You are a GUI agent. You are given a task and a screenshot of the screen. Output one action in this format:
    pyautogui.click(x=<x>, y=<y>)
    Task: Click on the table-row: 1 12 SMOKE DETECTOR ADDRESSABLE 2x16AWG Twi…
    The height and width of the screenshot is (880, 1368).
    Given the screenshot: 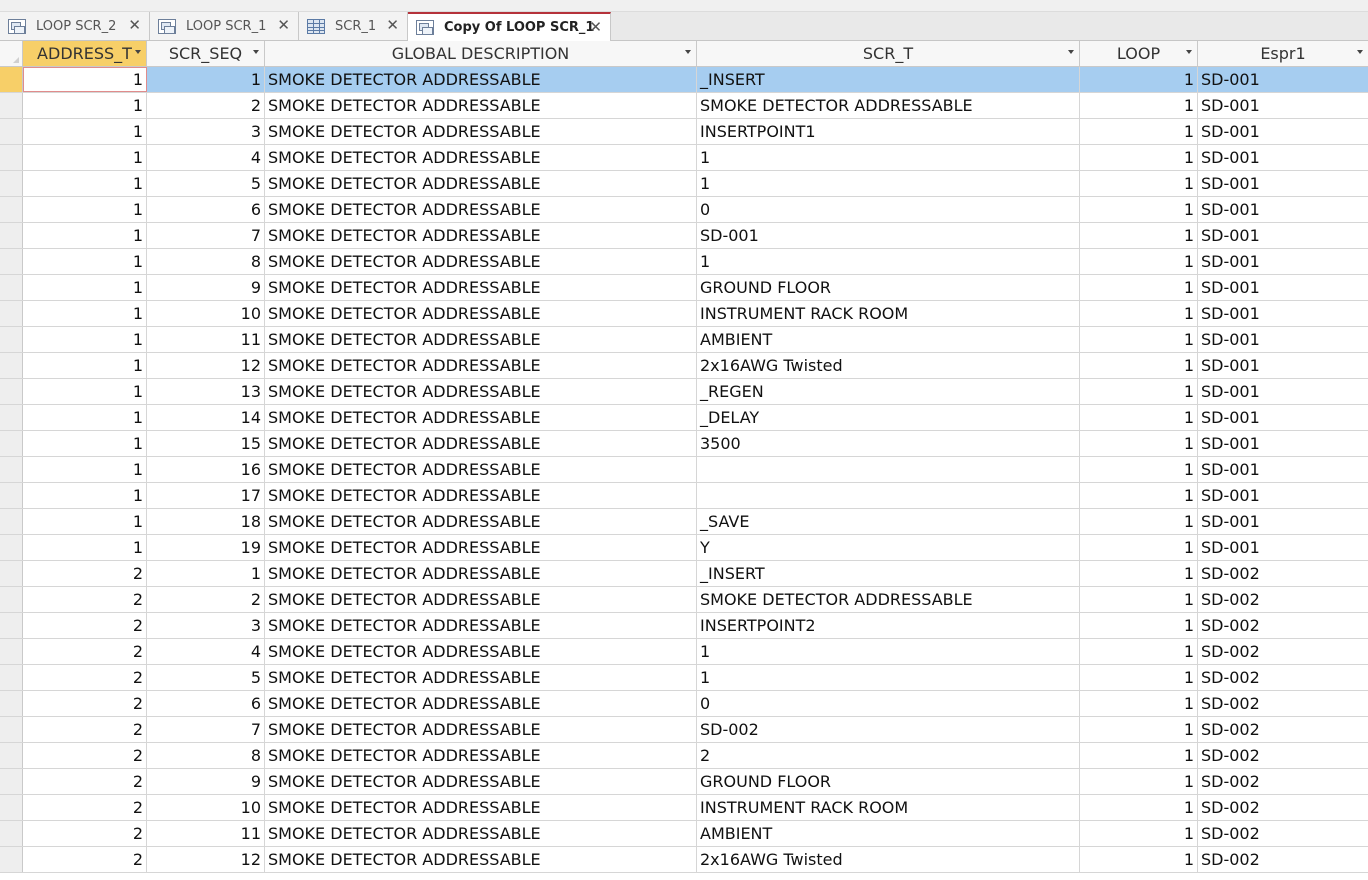 What is the action you would take?
    pyautogui.click(x=684, y=366)
    